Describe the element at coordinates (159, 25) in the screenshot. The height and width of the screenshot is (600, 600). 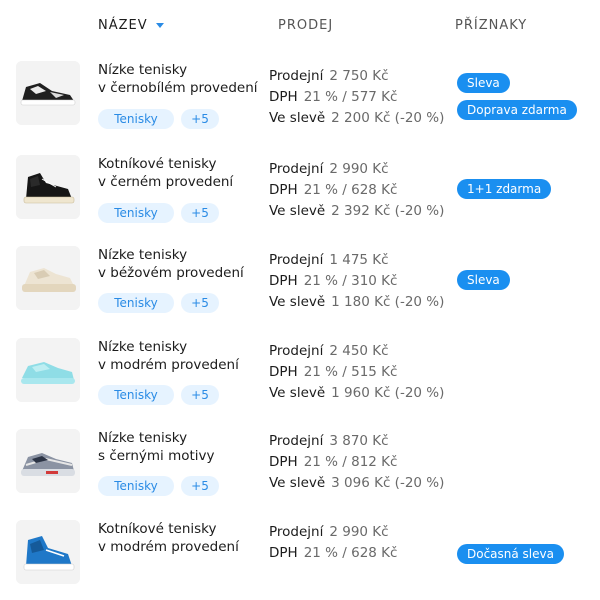
I see `sort-descending-icon` at that location.